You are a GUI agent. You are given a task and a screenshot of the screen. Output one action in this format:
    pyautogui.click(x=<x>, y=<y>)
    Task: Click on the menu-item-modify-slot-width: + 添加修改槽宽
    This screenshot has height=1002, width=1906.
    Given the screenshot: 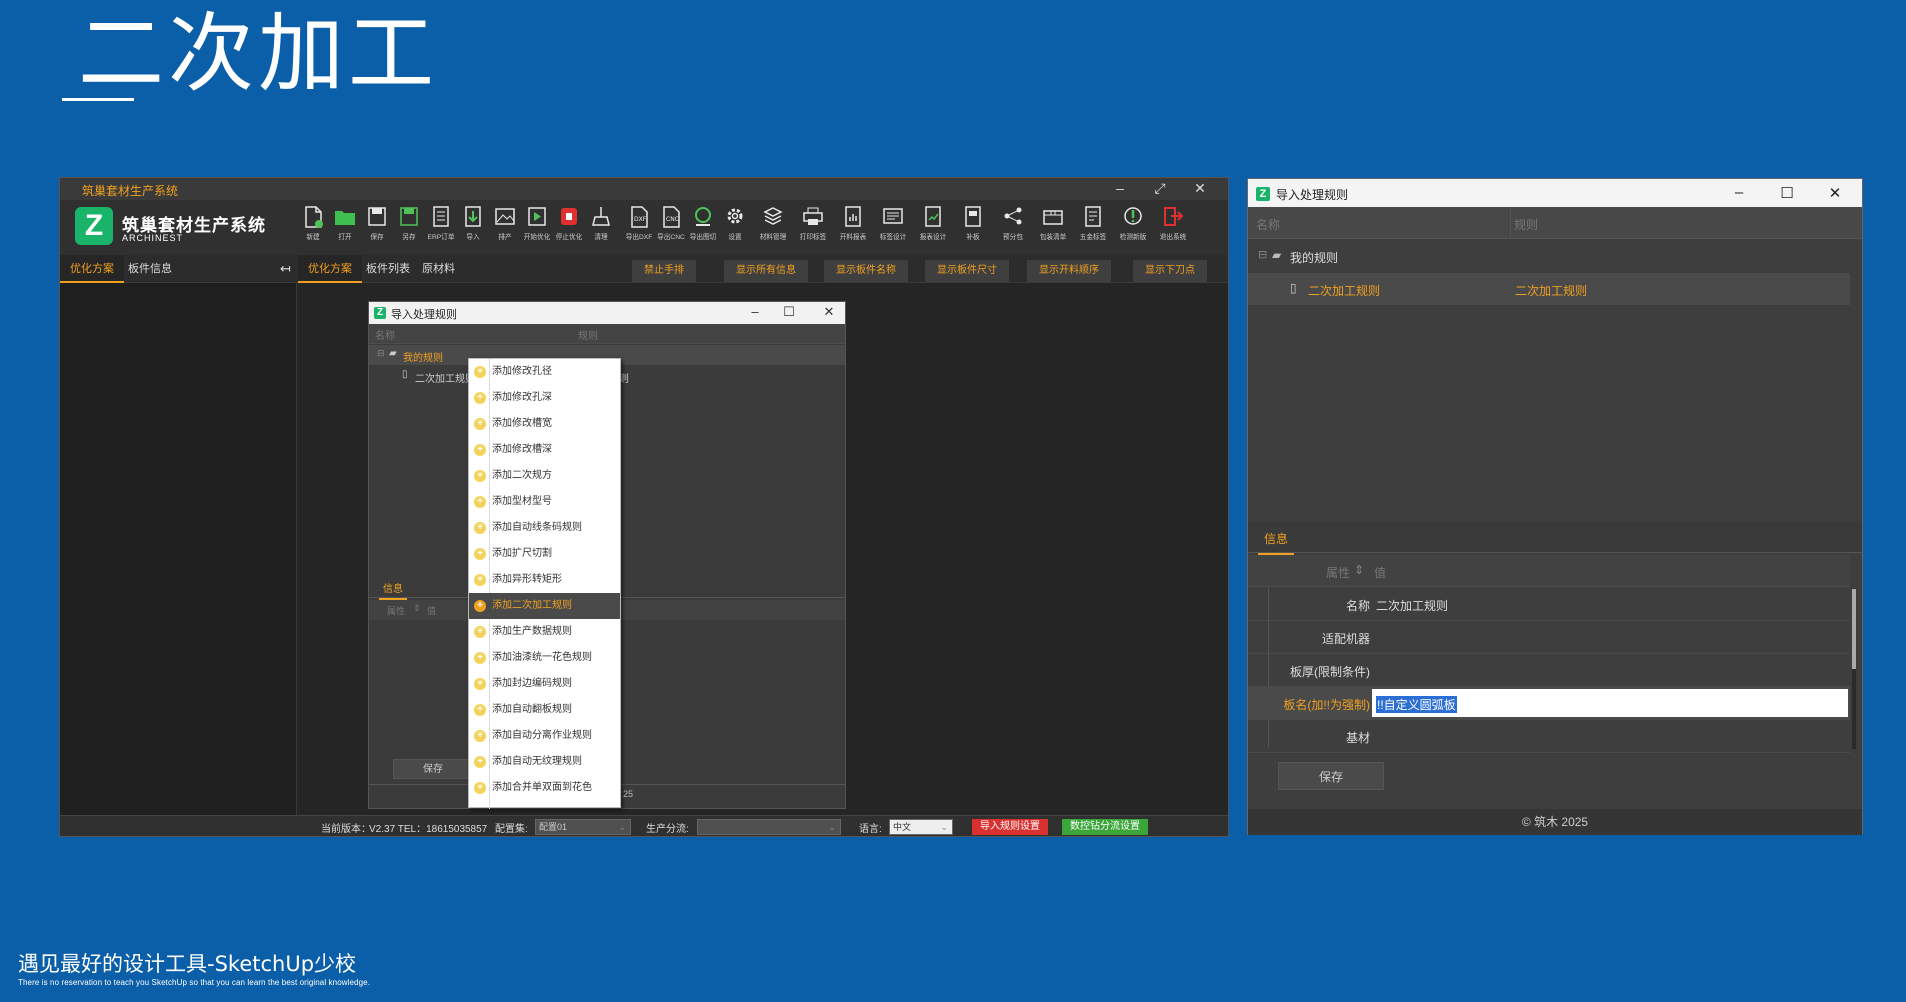 What is the action you would take?
    pyautogui.click(x=544, y=424)
    